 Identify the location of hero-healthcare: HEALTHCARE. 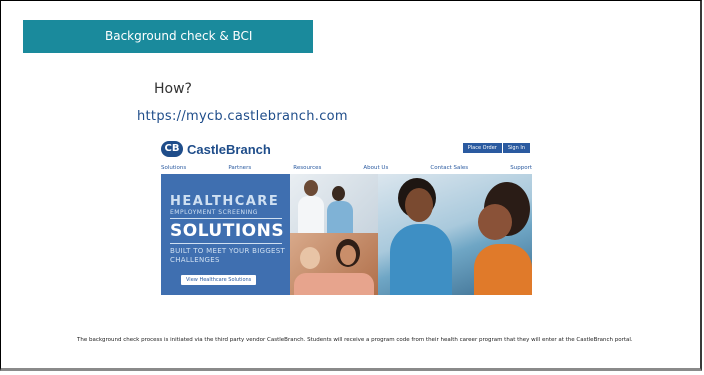
(225, 201).